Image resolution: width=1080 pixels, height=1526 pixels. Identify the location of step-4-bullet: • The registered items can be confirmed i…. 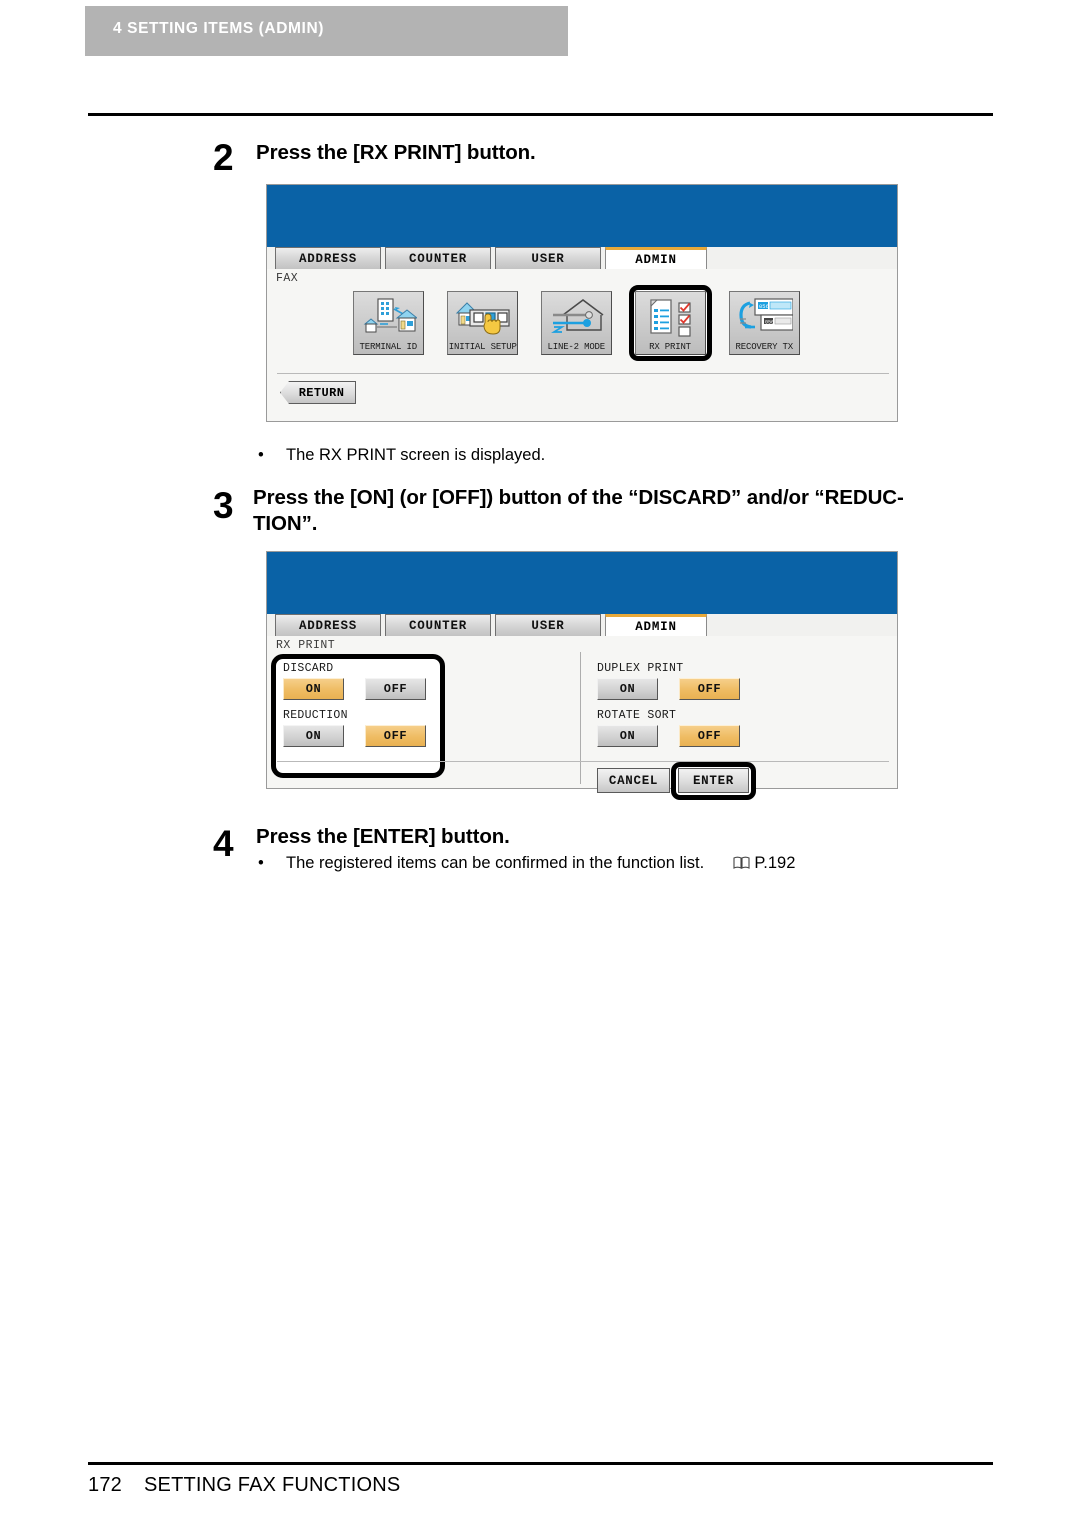
(526, 864).